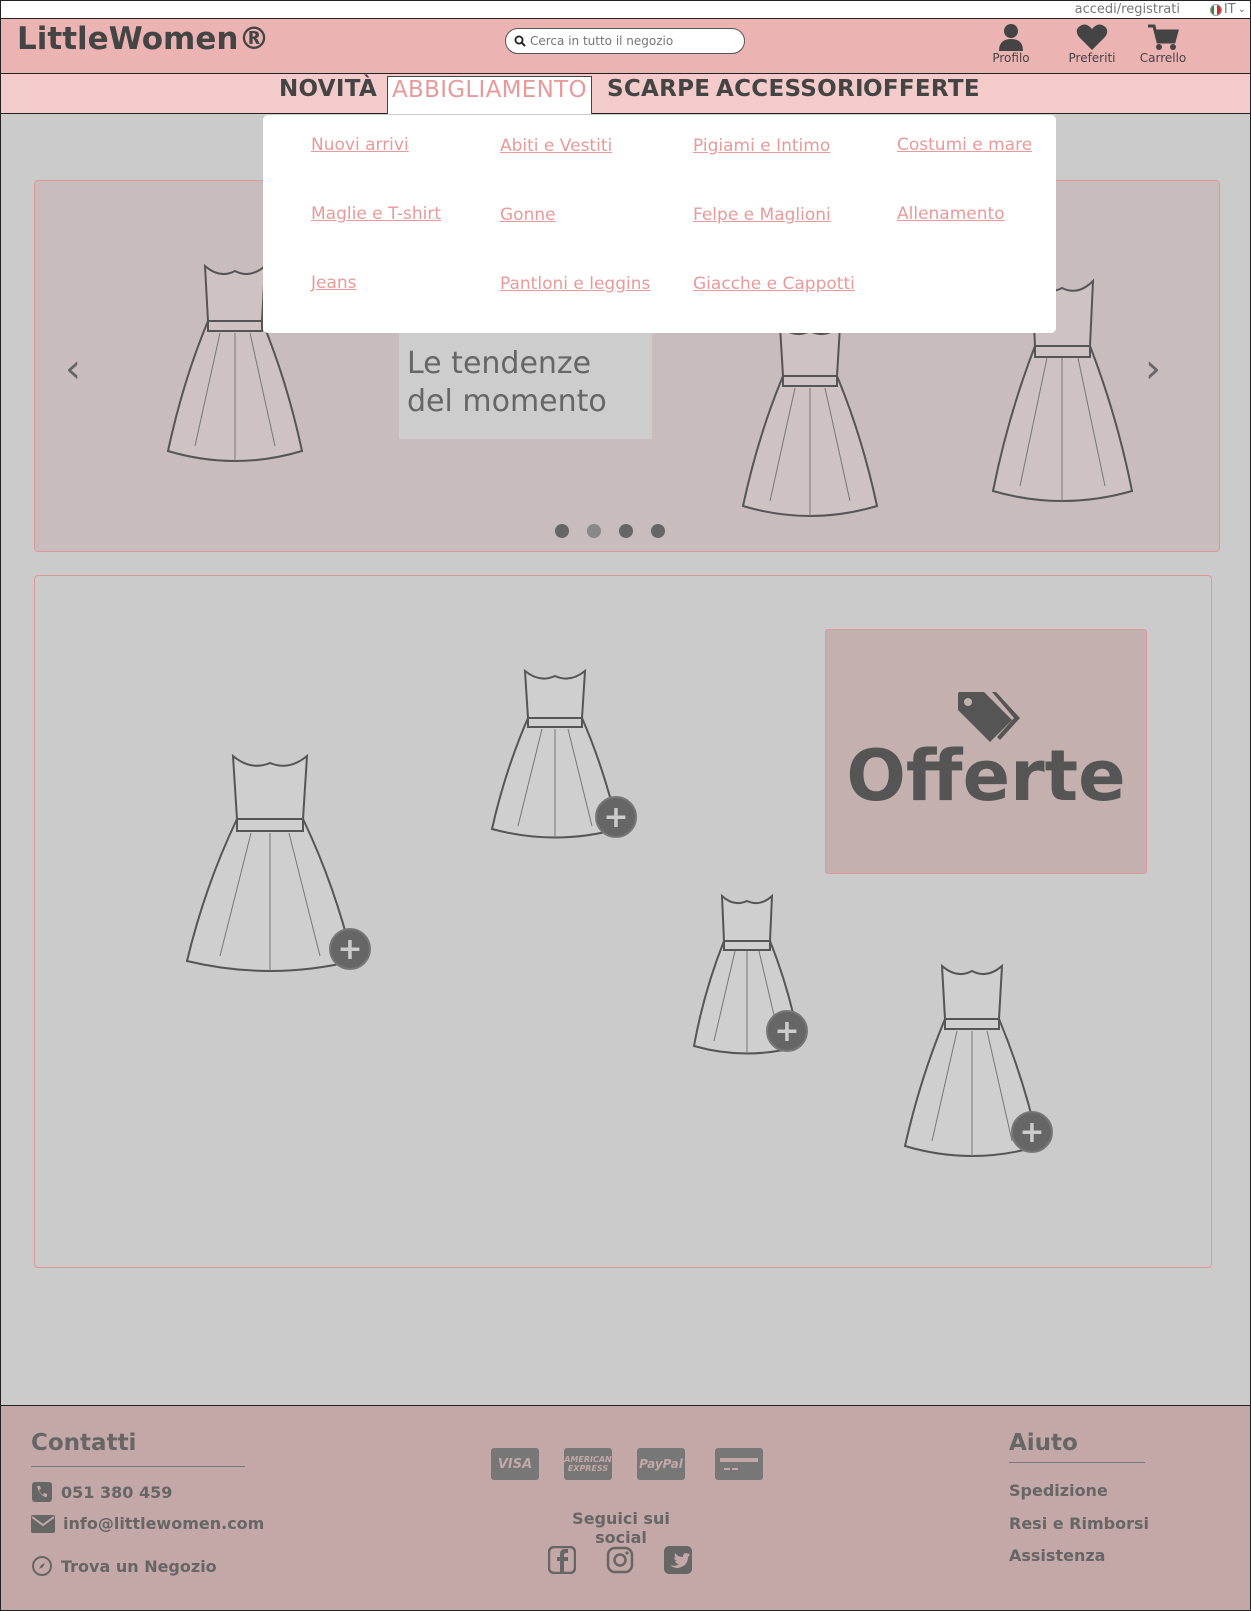 This screenshot has height=1611, width=1251. What do you see at coordinates (658, 89) in the screenshot?
I see `nav-item-scarpe: SCARPE` at bounding box center [658, 89].